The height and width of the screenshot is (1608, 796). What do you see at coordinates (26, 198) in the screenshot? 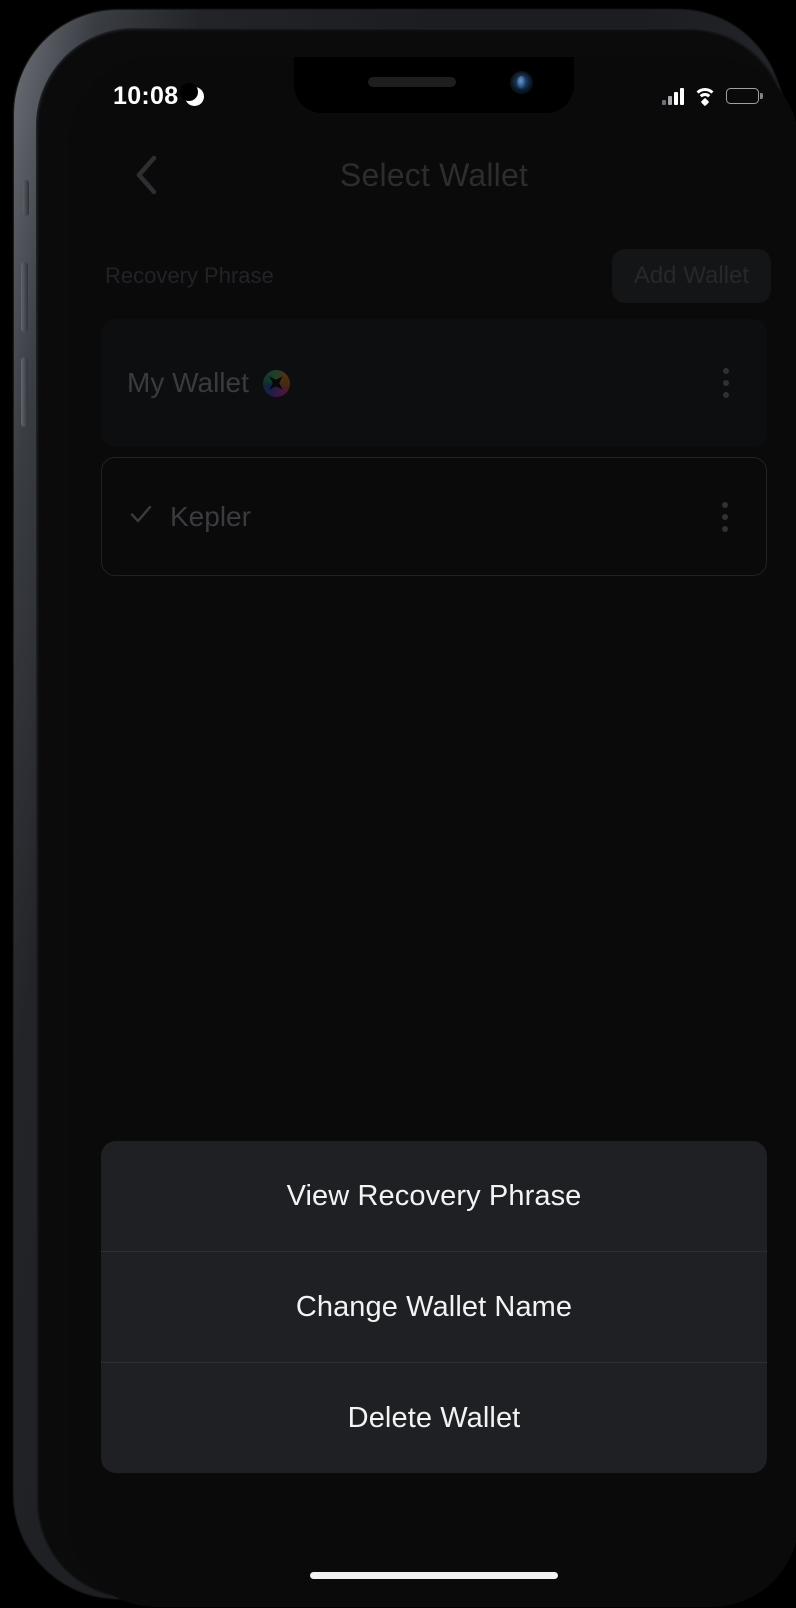
I see `mute-switch-button` at bounding box center [26, 198].